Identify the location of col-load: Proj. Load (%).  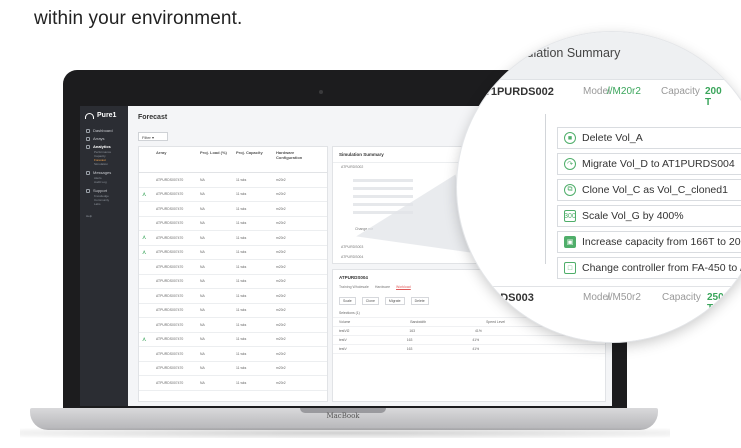
(215, 159).